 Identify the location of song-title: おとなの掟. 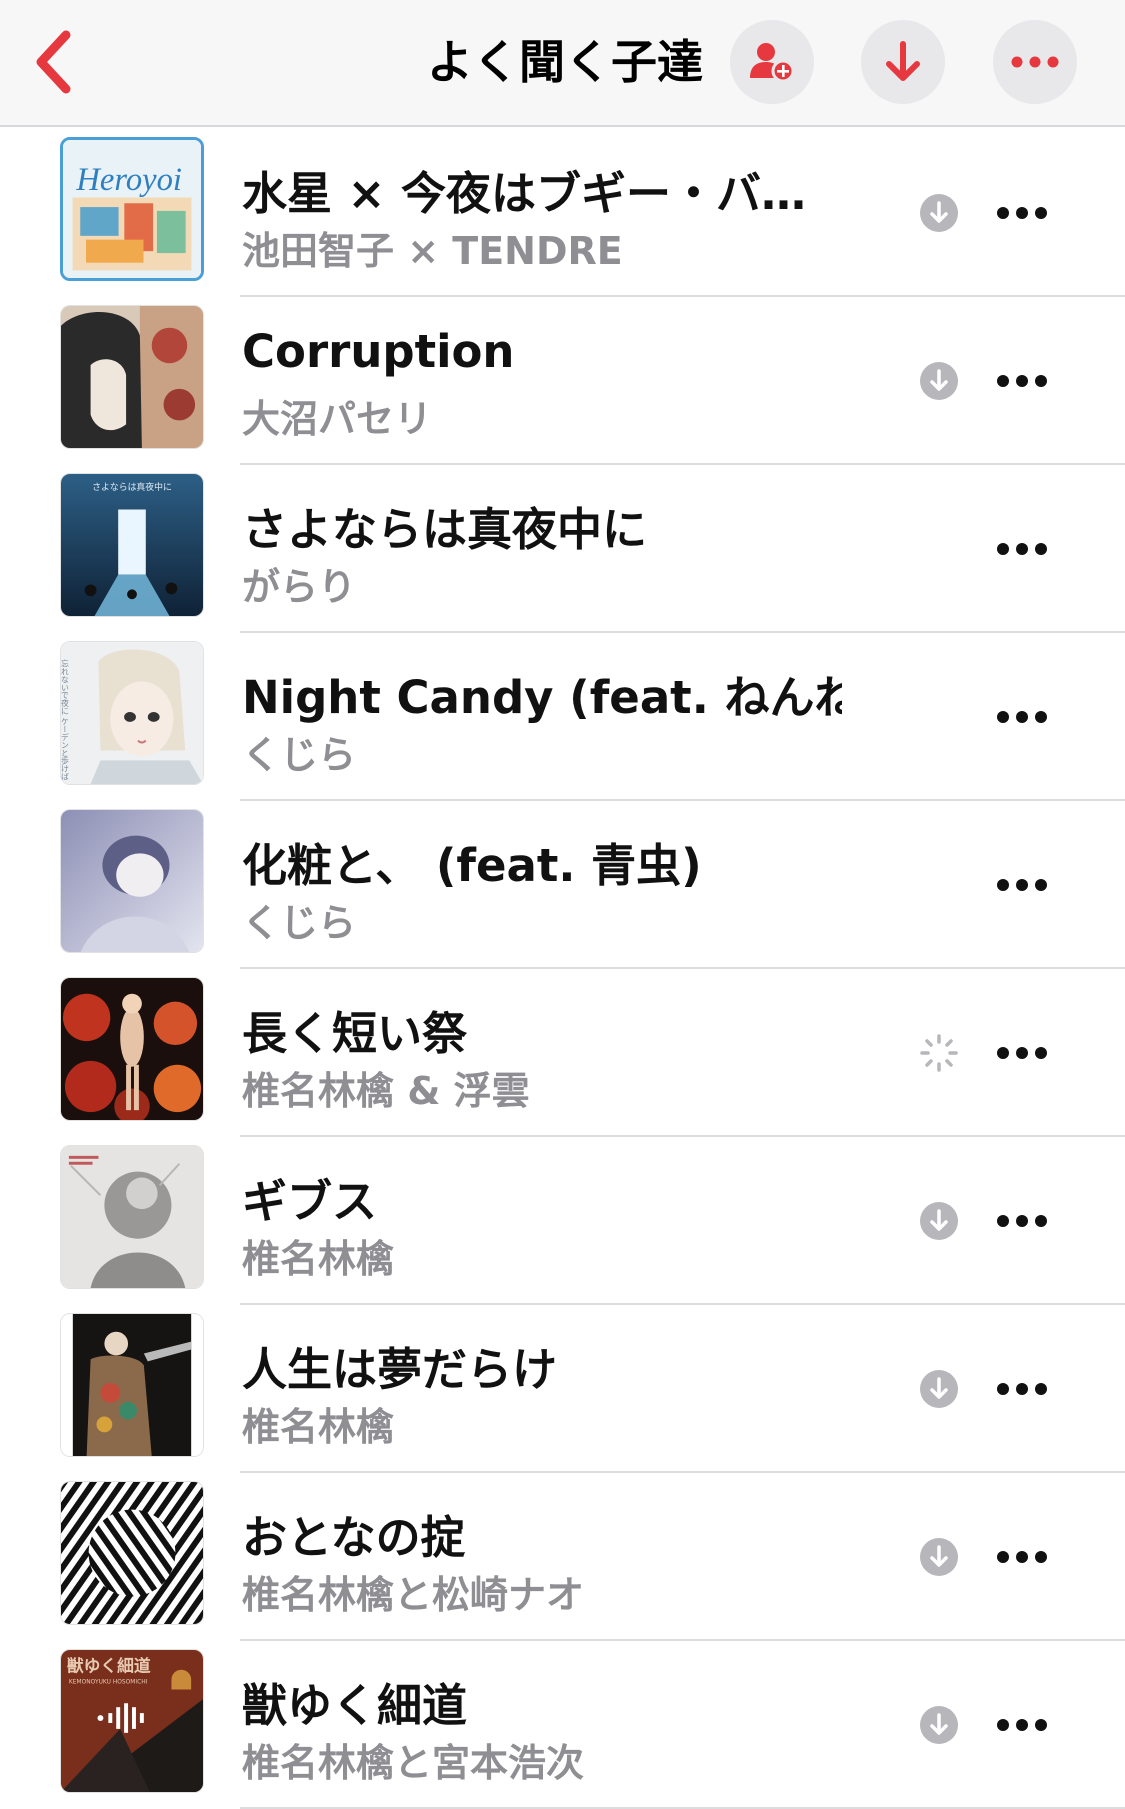
(354, 1537).